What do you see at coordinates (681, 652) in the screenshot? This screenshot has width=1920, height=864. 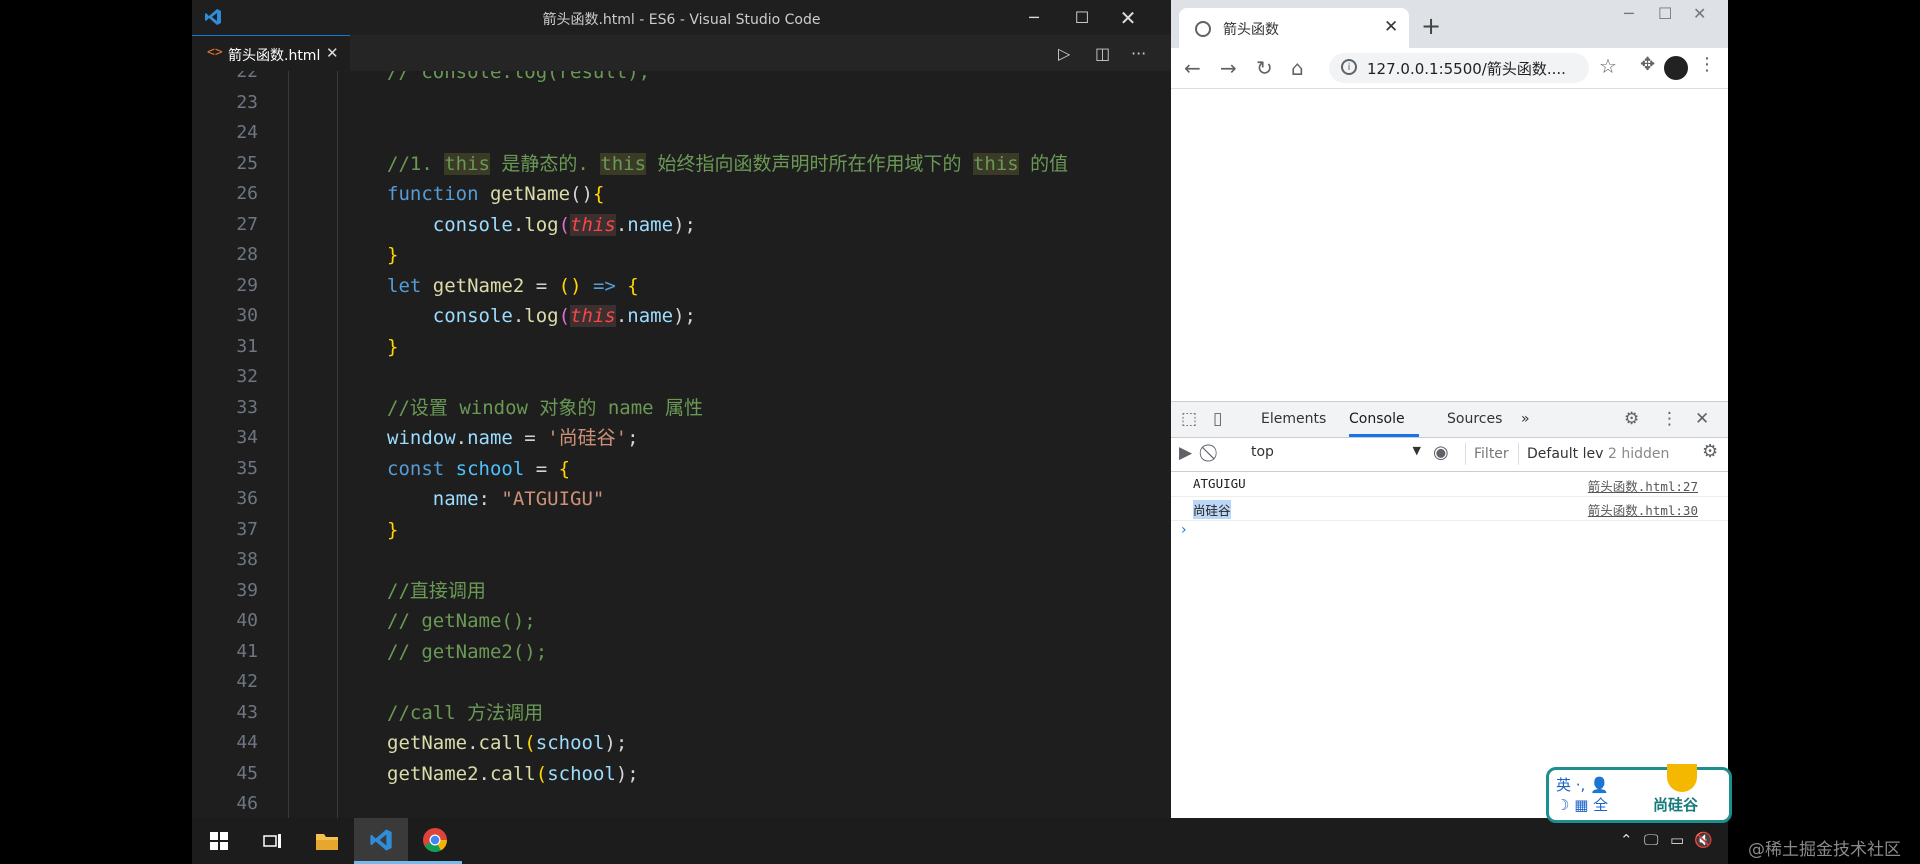 I see `code-line: 41 // getName2();` at bounding box center [681, 652].